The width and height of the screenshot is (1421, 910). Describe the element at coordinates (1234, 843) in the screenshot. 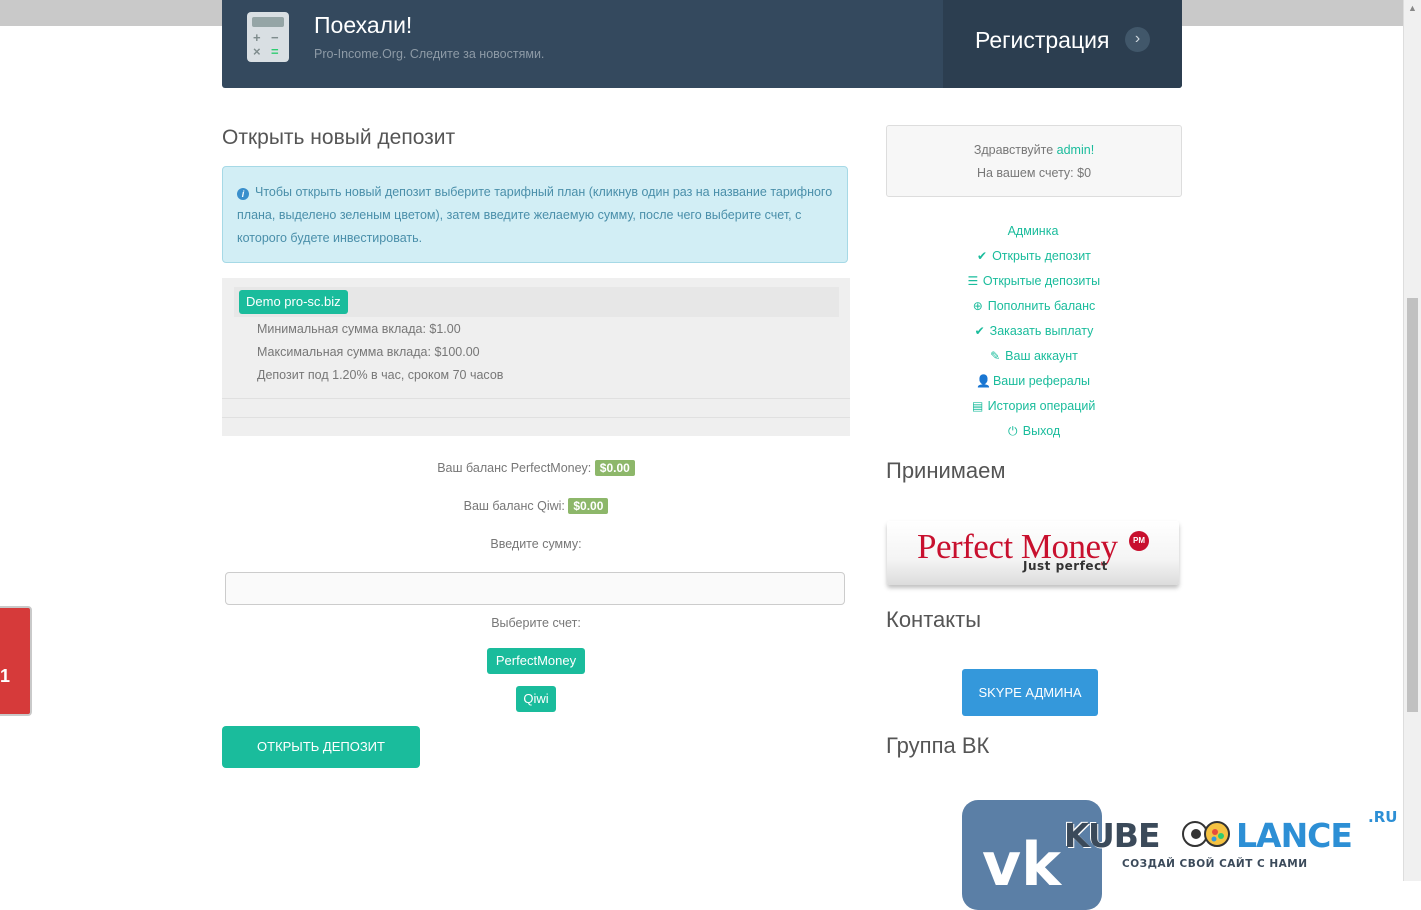

I see `kubelance-watermark: KUBE LANCE .RU СОЗДАЙ СВОЙ САЙТ С НАМИ` at that location.